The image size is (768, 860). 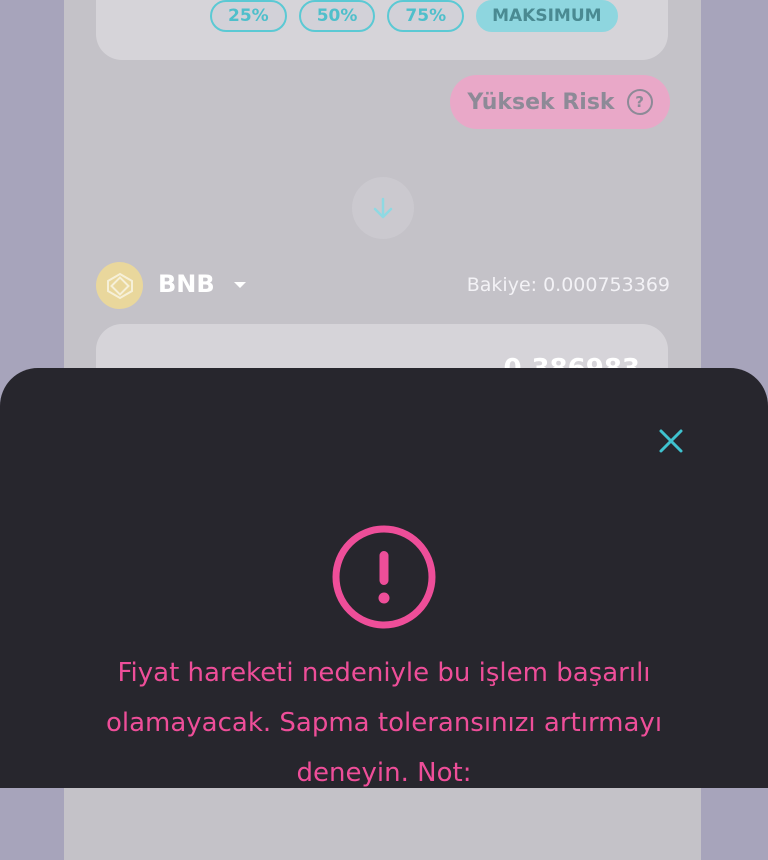 What do you see at coordinates (671, 441) in the screenshot?
I see `close-icon` at bounding box center [671, 441].